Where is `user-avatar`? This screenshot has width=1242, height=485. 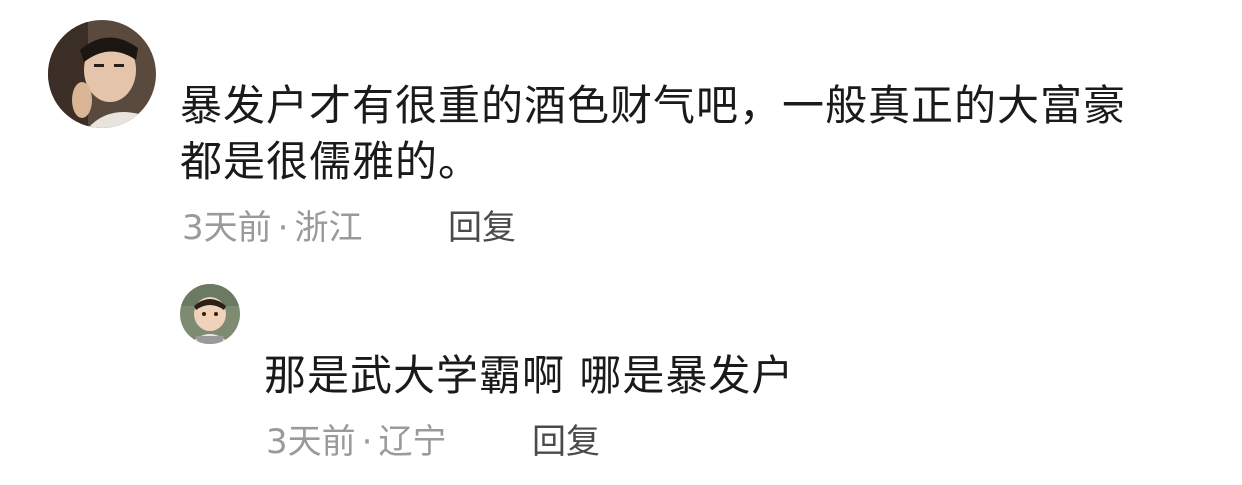
user-avatar is located at coordinates (102, 74).